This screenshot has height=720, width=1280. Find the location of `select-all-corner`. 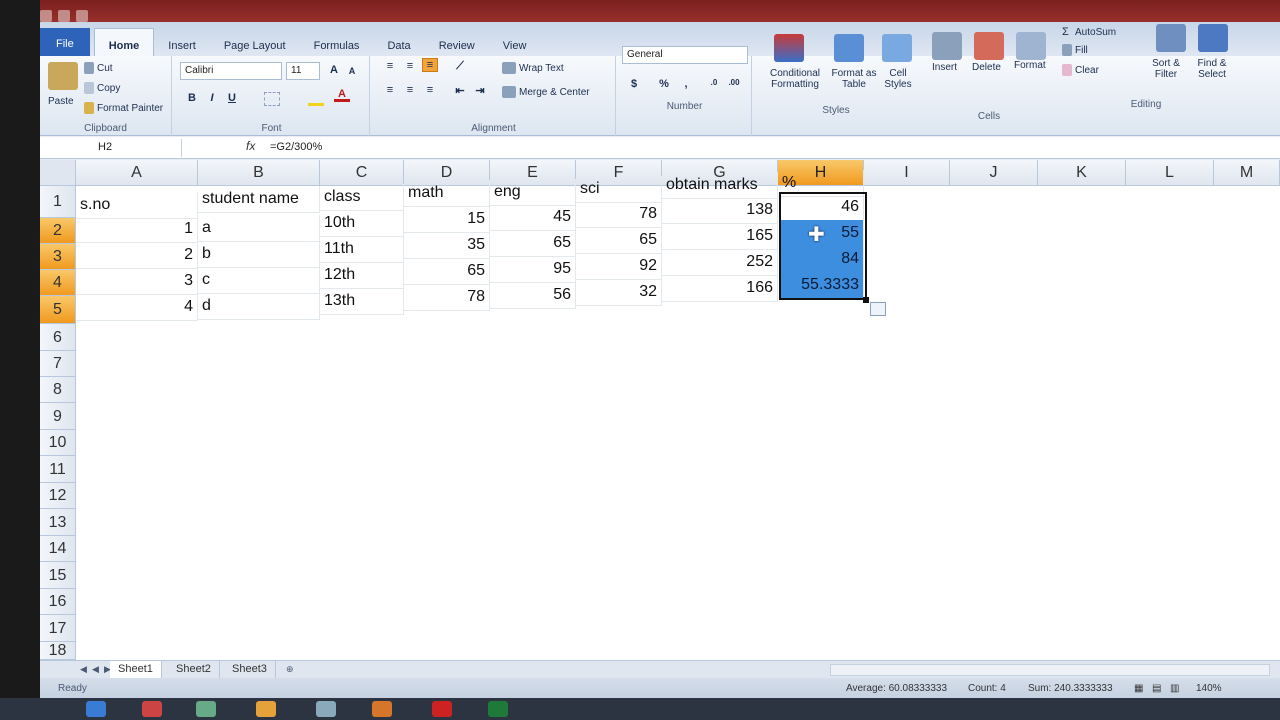

select-all-corner is located at coordinates (58, 173).